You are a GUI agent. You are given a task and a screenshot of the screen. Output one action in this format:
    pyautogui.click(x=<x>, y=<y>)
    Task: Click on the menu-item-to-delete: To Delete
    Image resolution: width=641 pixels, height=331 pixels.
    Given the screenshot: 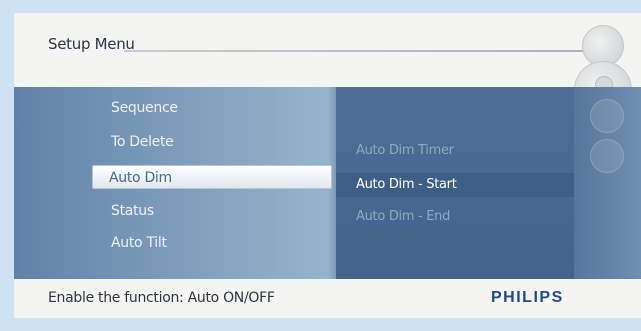 What is the action you would take?
    pyautogui.click(x=142, y=142)
    